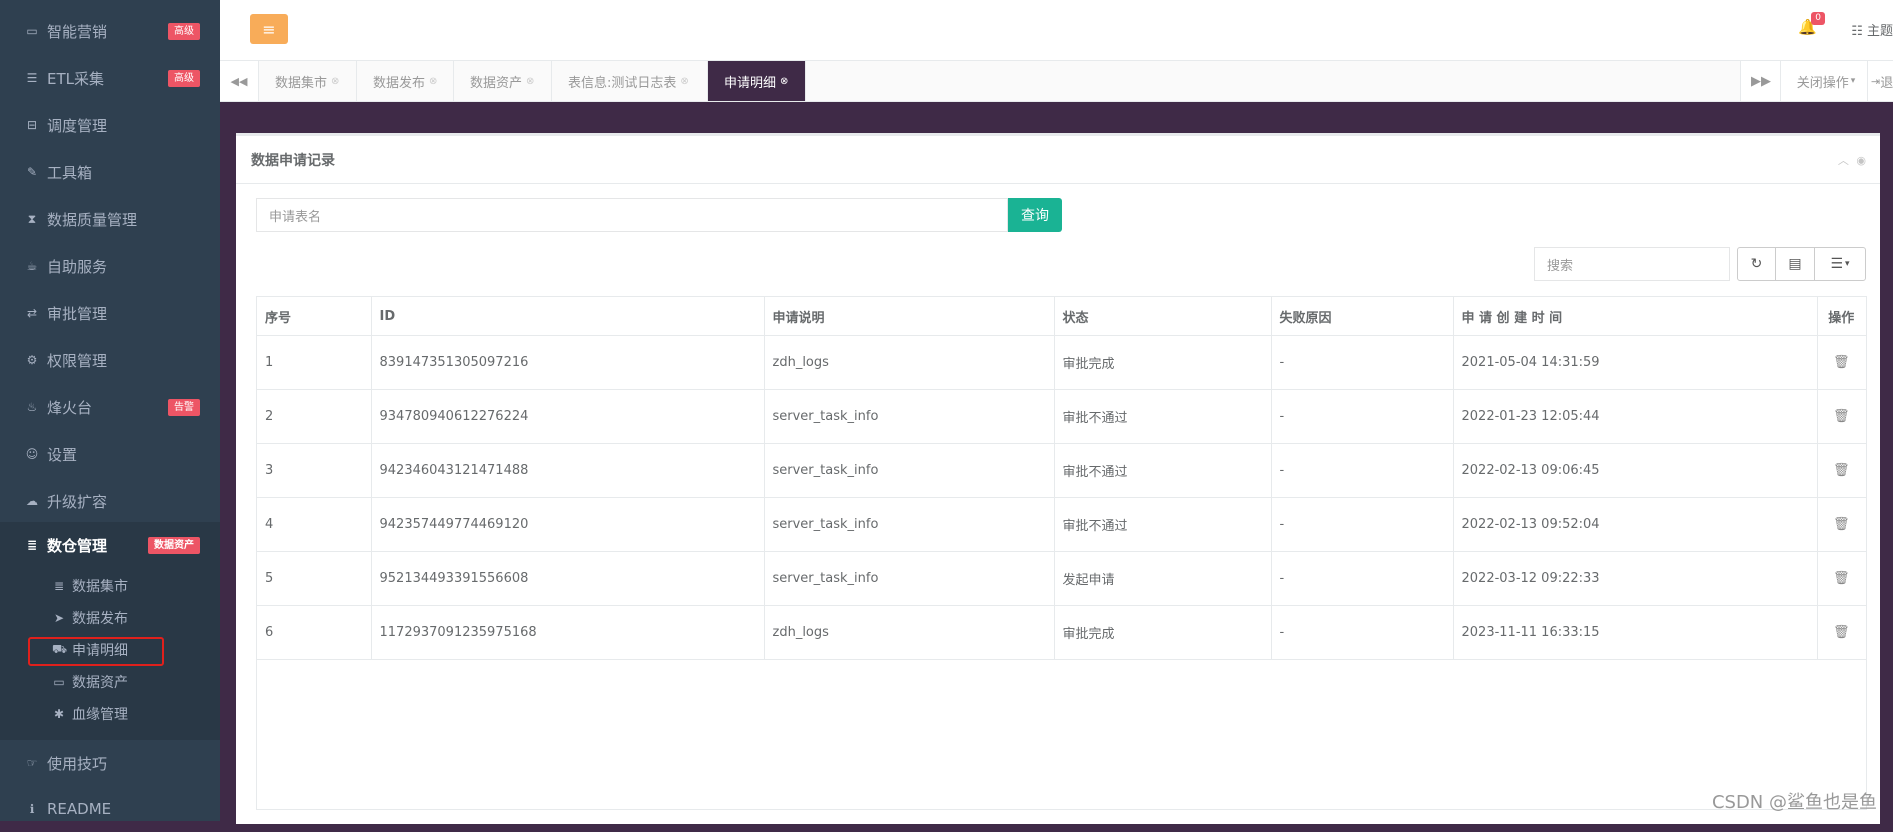 This screenshot has height=832, width=1893. I want to click on table-cell: 2022-02-13 09:52:04, so click(1635, 524).